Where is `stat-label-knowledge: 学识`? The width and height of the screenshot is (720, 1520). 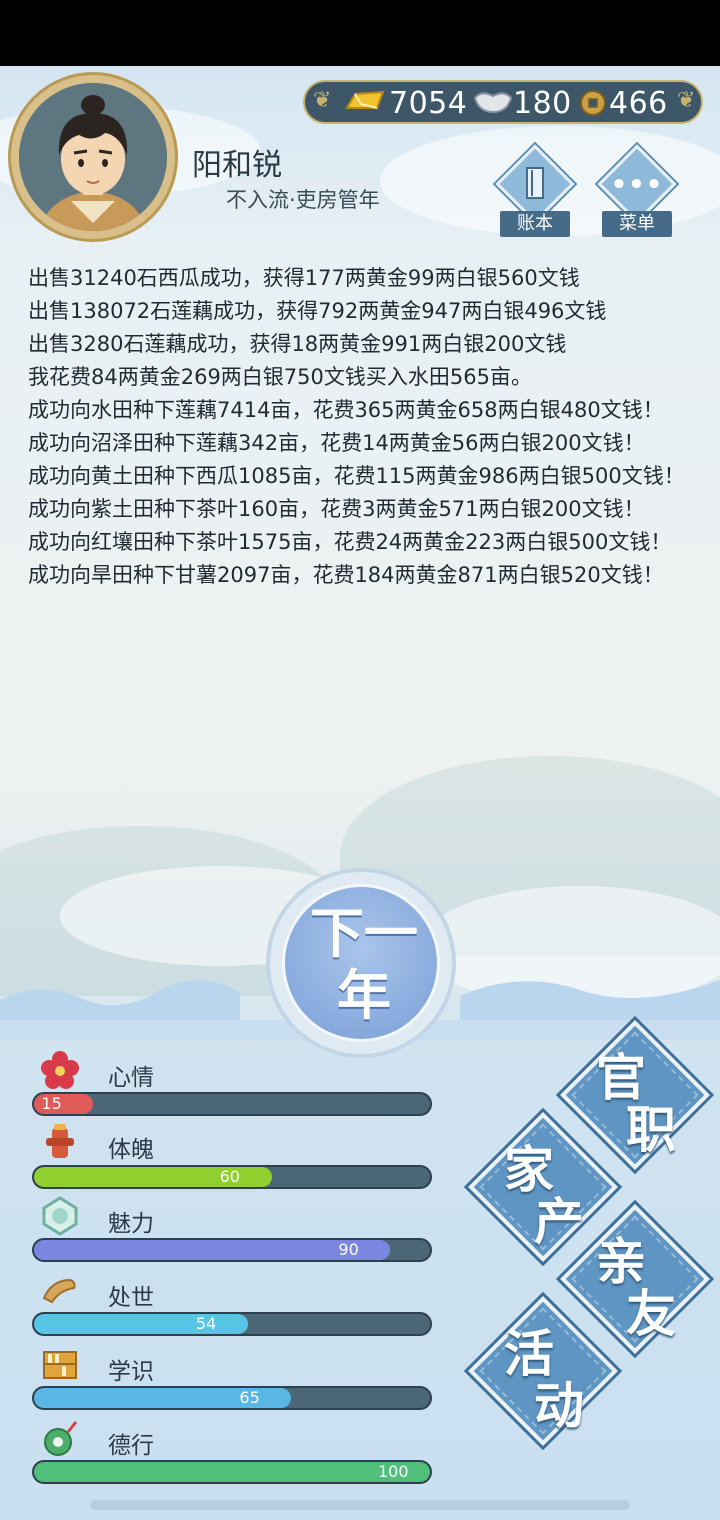
stat-label-knowledge: 学识 is located at coordinates (131, 1372).